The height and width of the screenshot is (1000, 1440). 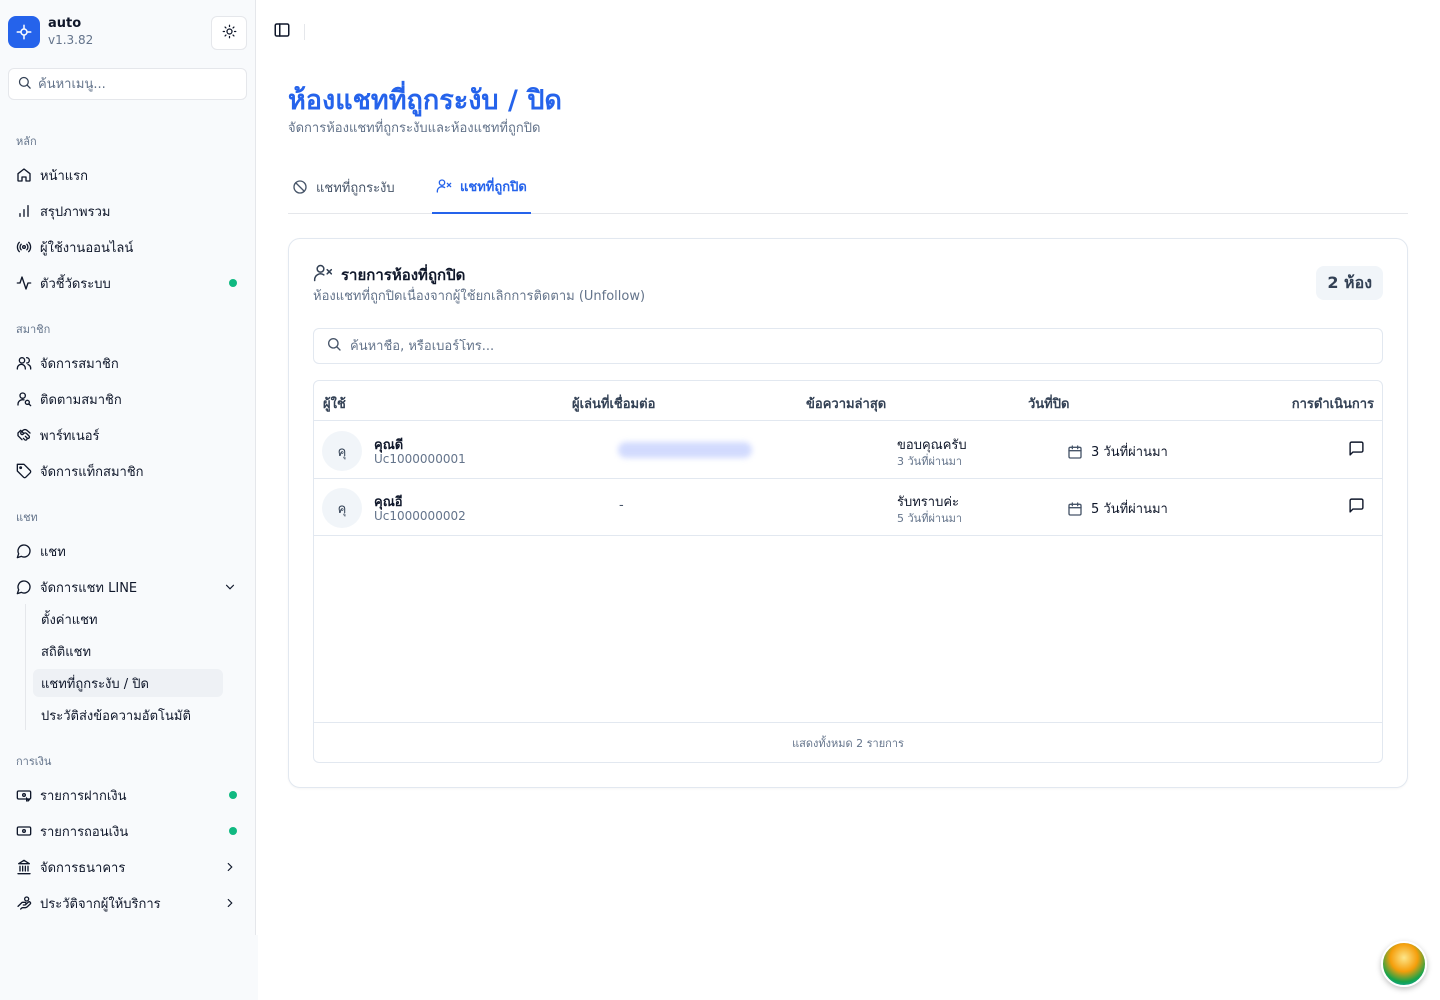 What do you see at coordinates (493, 187) in the screenshot?
I see `tab-label: แชทที่ถูกปิด` at bounding box center [493, 187].